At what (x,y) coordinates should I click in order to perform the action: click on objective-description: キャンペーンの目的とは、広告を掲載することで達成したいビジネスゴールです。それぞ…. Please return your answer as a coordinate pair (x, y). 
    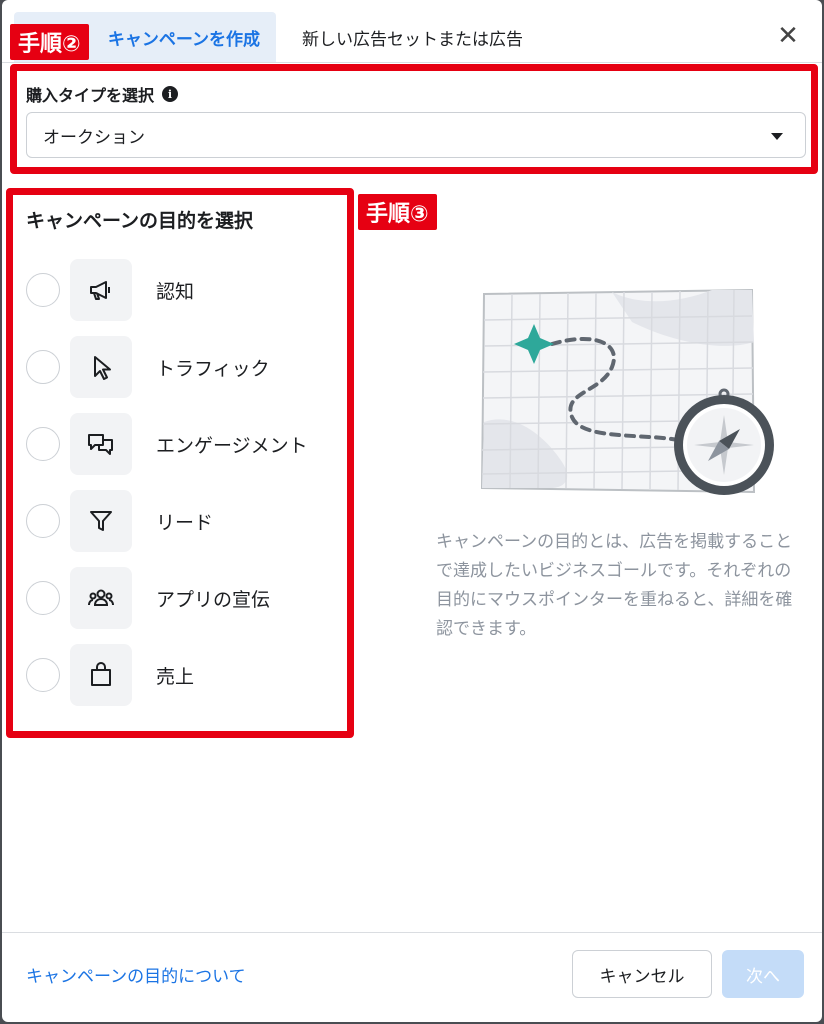
    Looking at the image, I should click on (614, 585).